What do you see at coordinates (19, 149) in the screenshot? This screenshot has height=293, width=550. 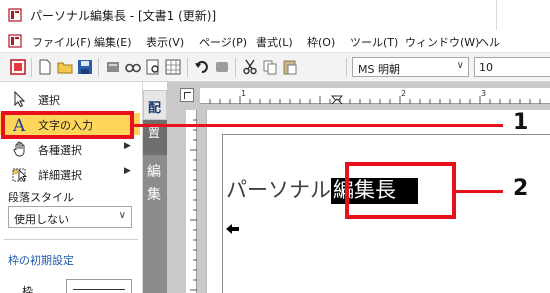 I see `hand-icon` at bounding box center [19, 149].